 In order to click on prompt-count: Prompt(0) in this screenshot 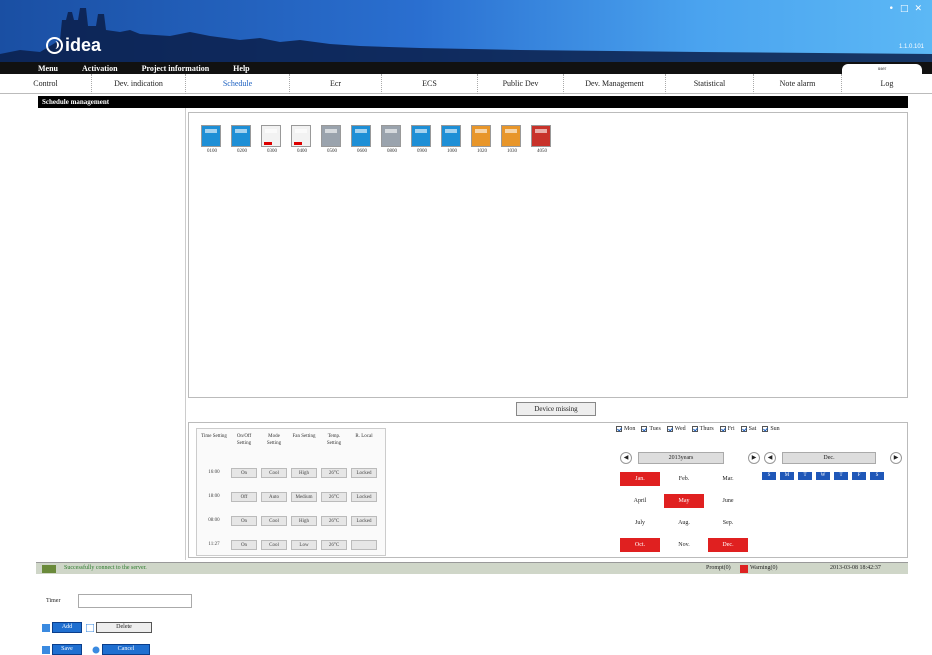, I will do `click(718, 568)`.